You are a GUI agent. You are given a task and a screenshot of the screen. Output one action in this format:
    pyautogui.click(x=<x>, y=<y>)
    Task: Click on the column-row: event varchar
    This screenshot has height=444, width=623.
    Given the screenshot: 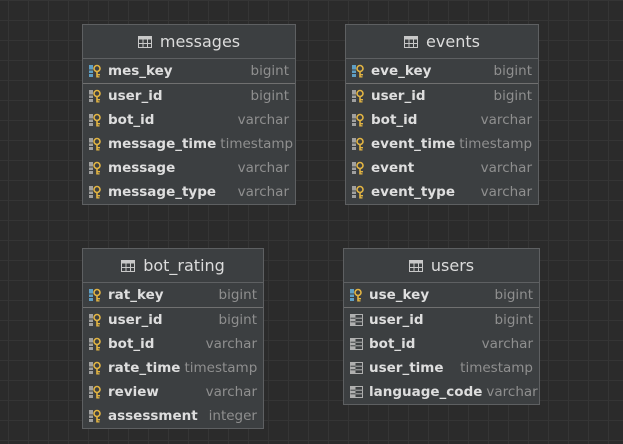 What is the action you would take?
    pyautogui.click(x=442, y=168)
    